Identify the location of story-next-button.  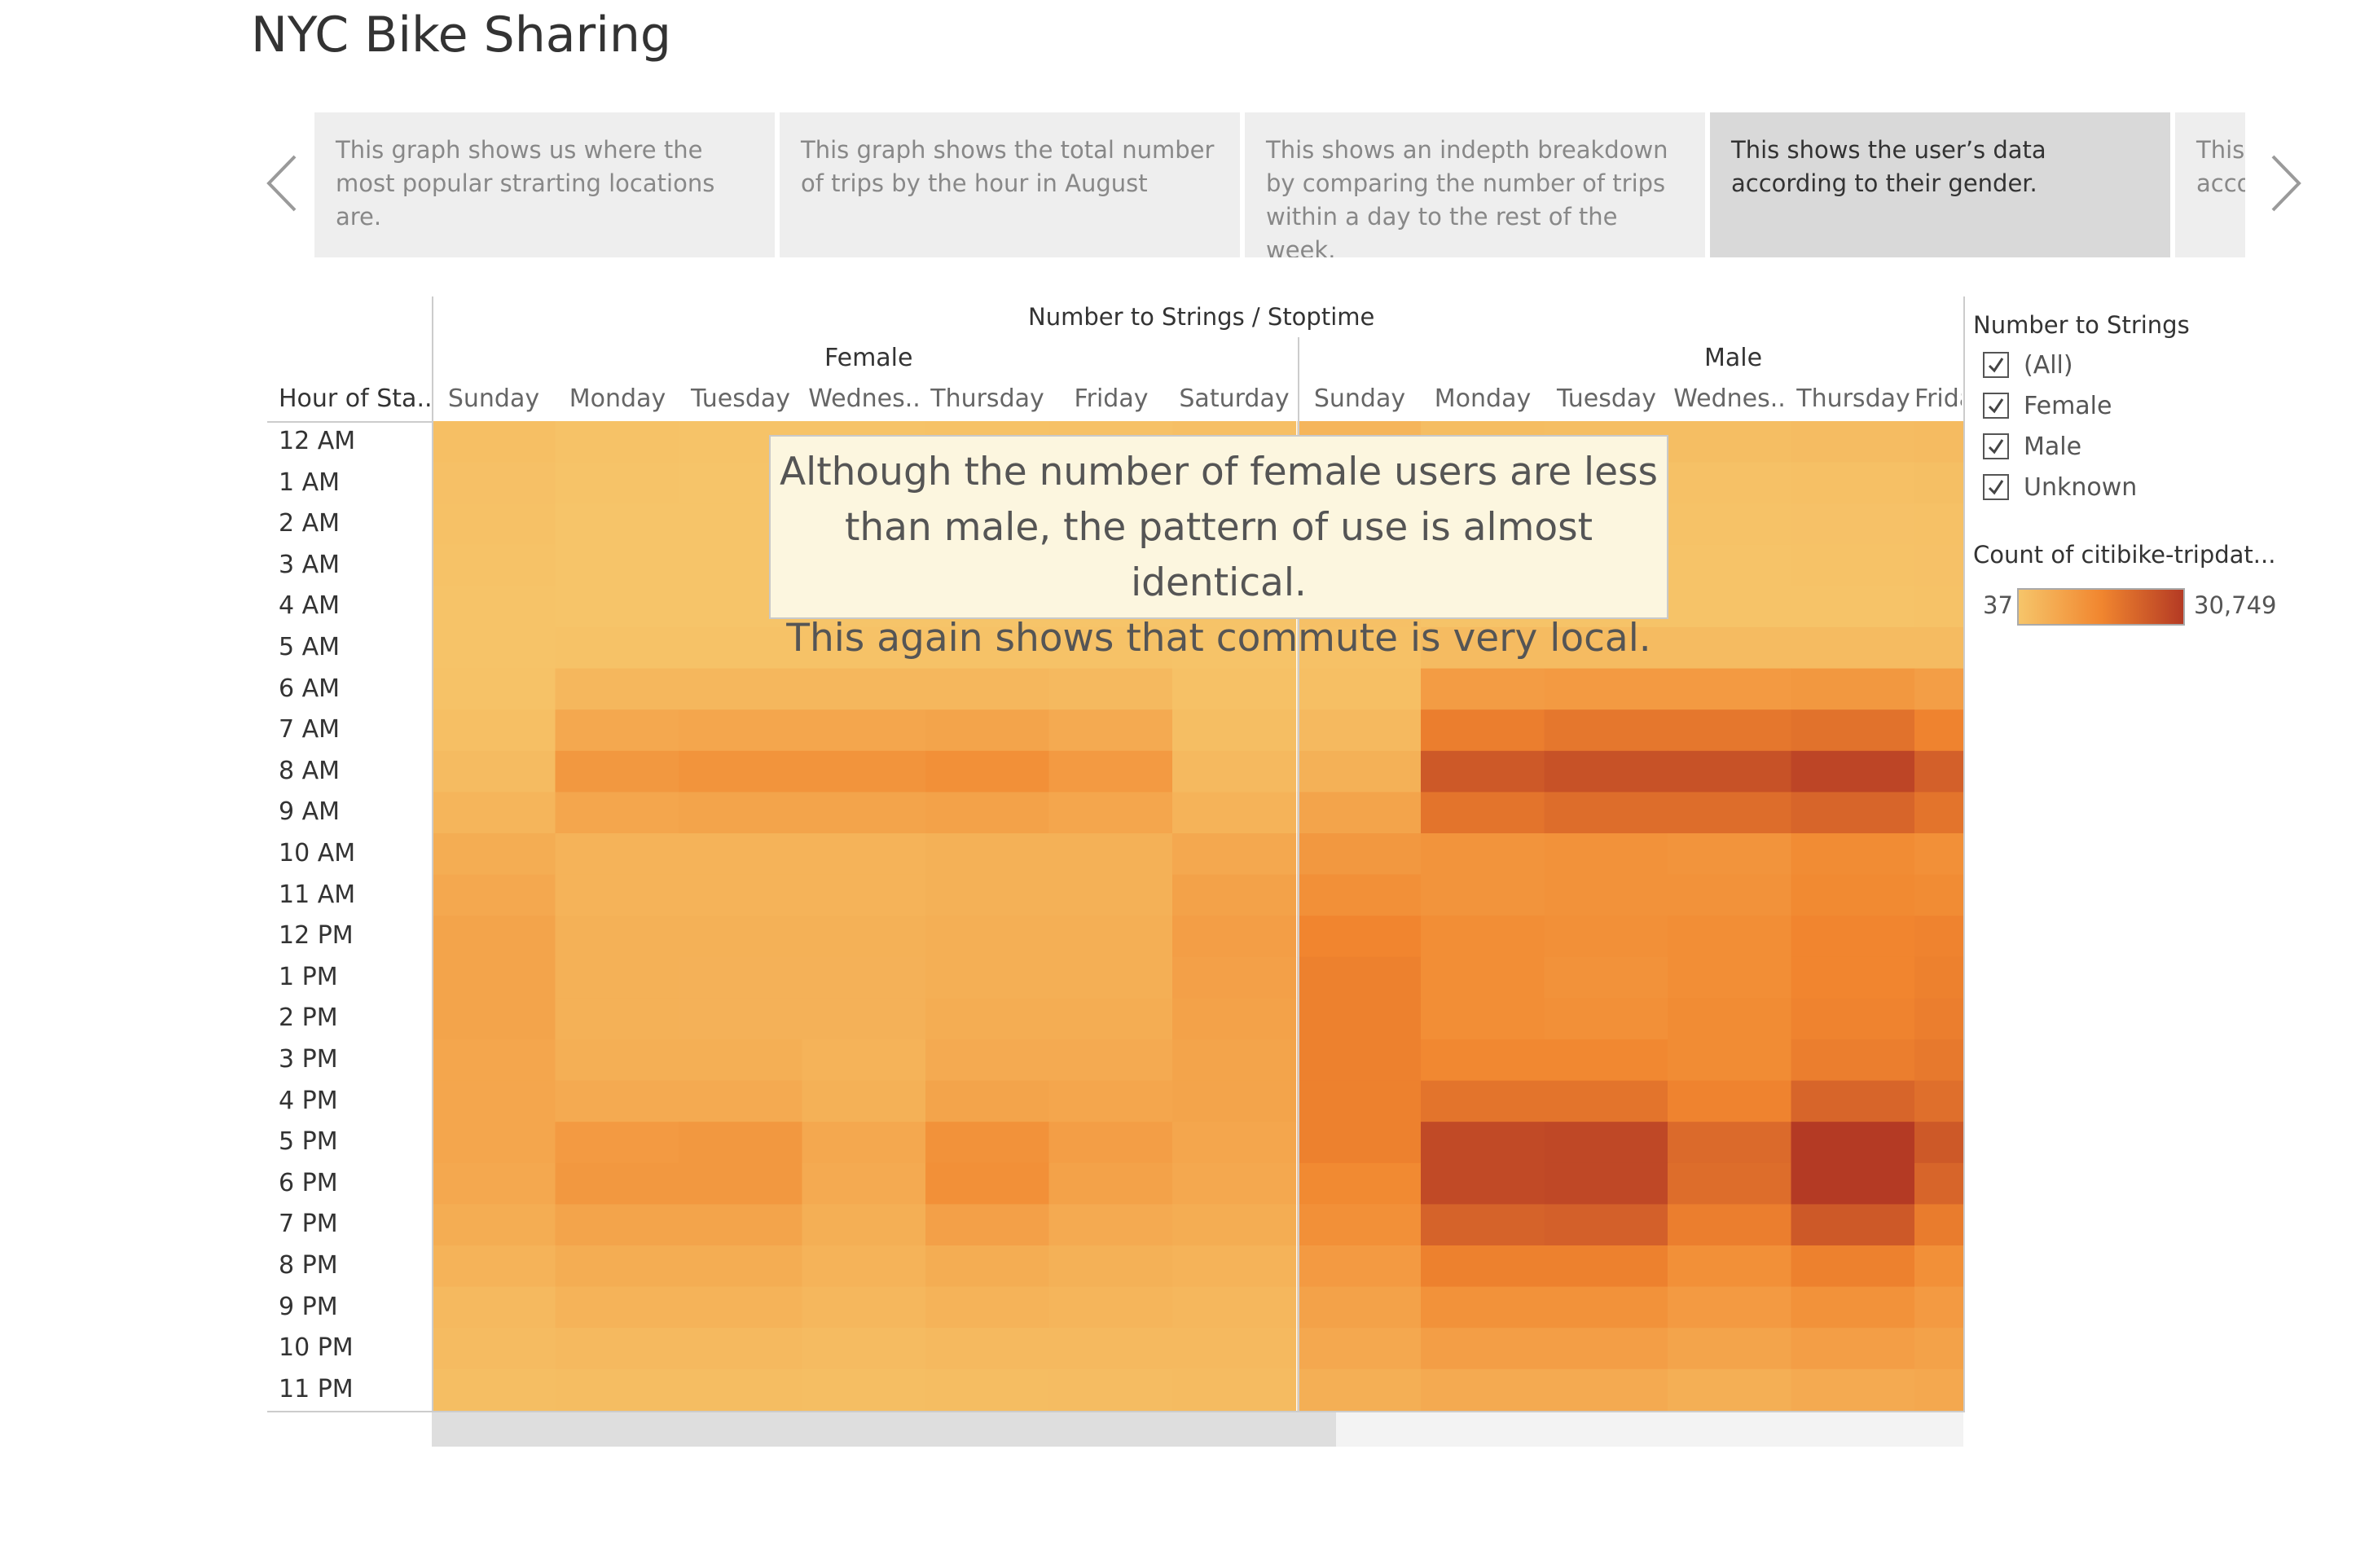
(2285, 183).